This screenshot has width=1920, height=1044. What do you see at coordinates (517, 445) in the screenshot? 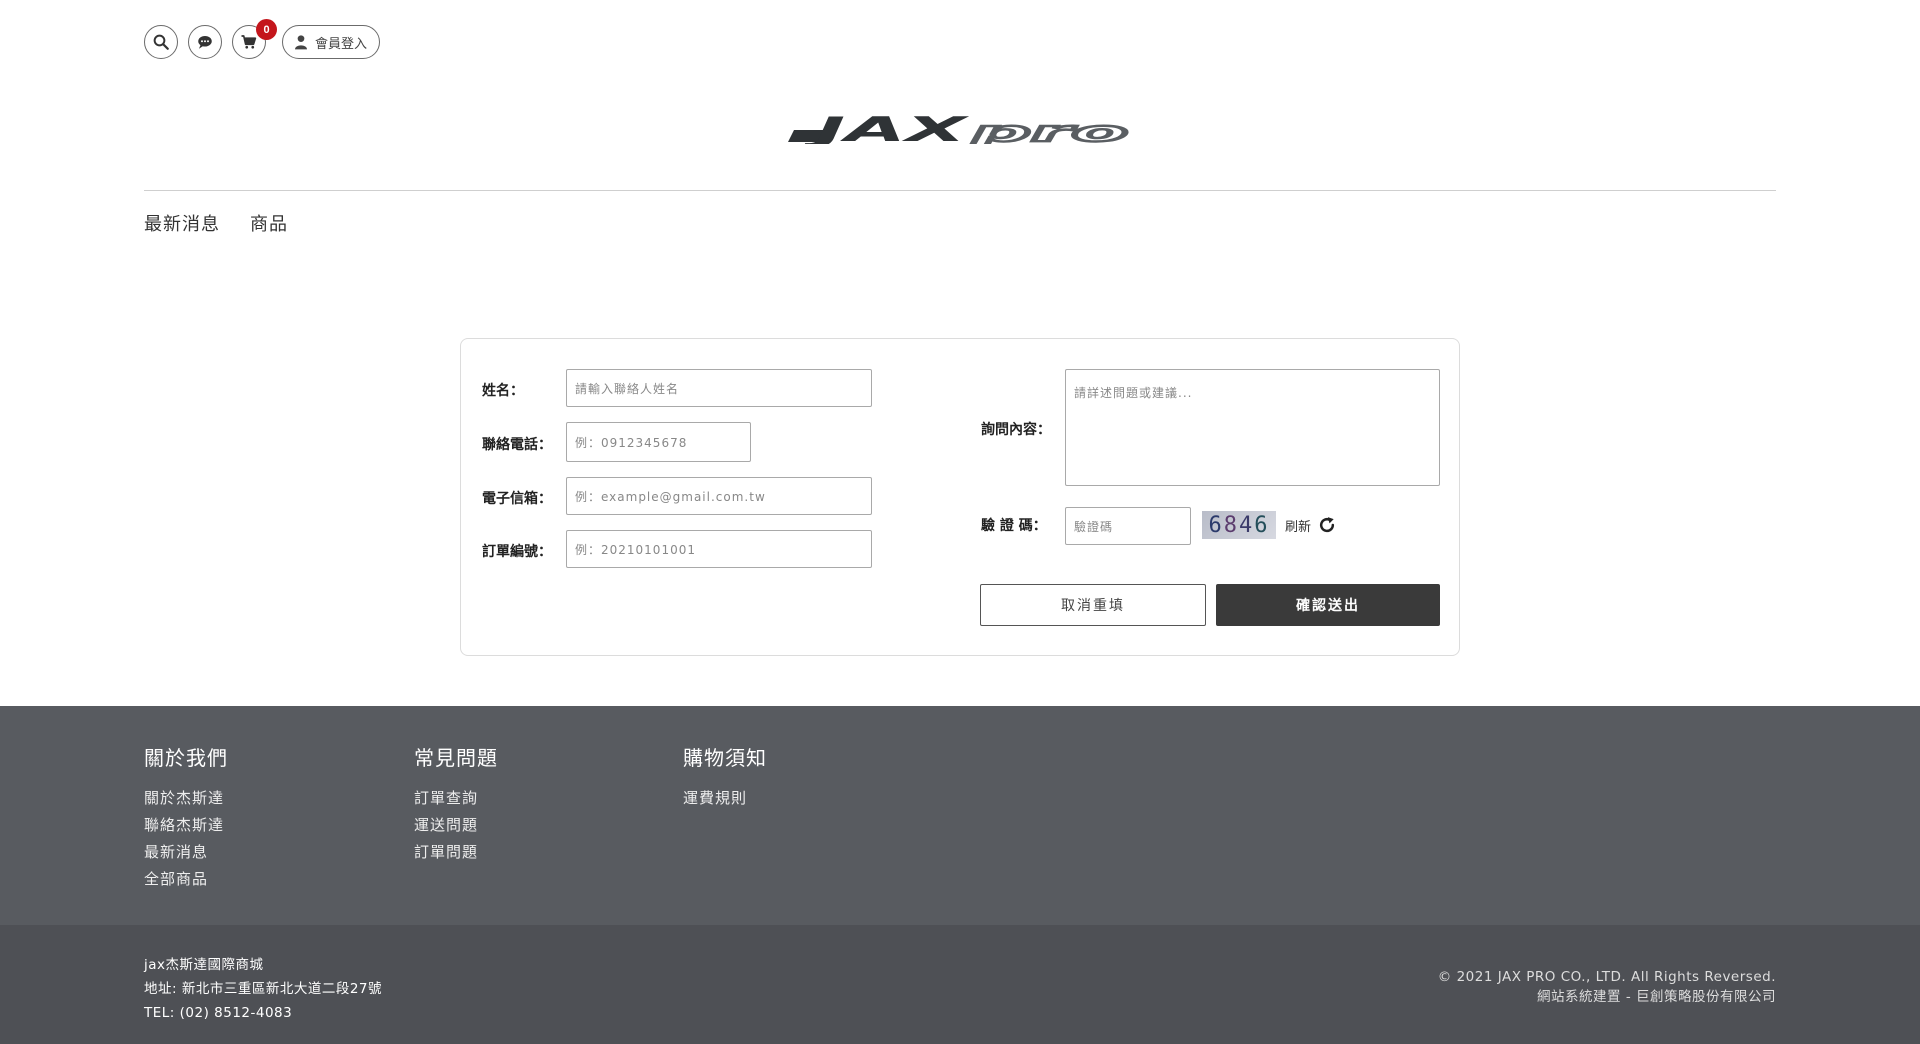
I see `phone-label: 聯絡電話：` at bounding box center [517, 445].